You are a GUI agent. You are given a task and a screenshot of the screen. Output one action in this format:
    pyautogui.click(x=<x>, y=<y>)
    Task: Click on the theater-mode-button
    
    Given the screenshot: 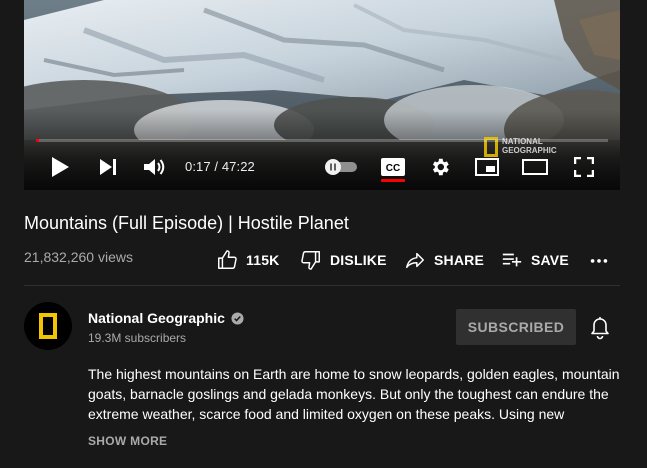 What is the action you would take?
    pyautogui.click(x=535, y=167)
    